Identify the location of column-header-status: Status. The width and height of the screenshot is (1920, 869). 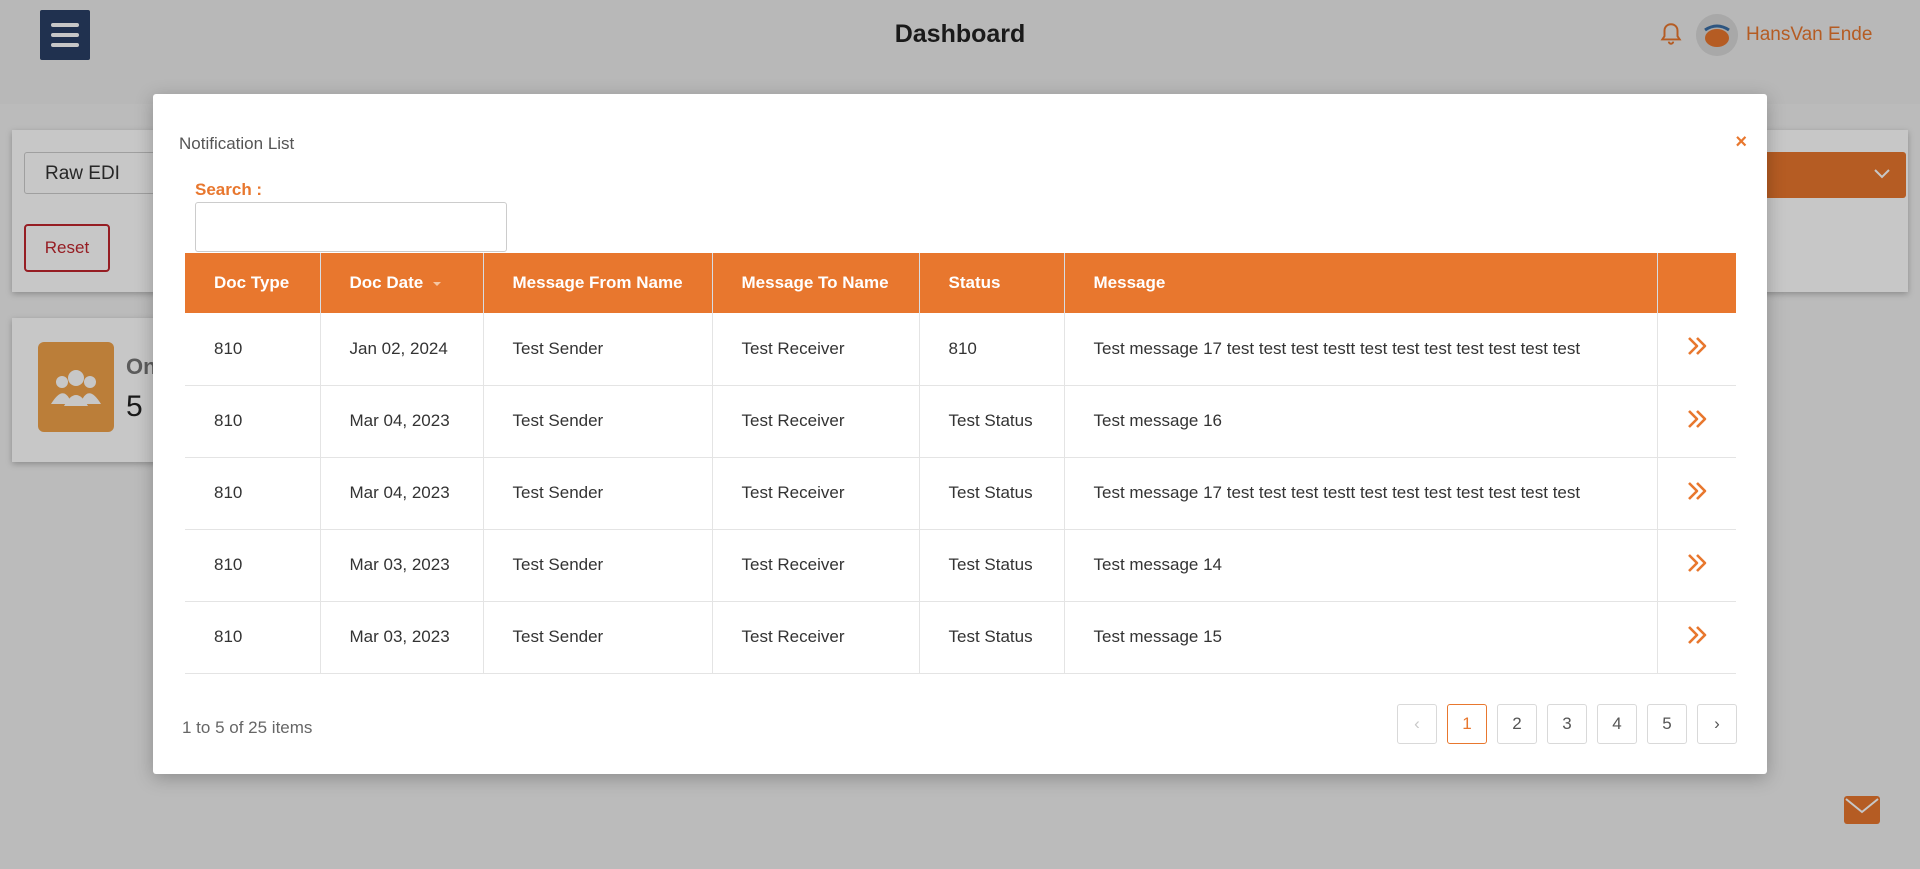
(992, 283).